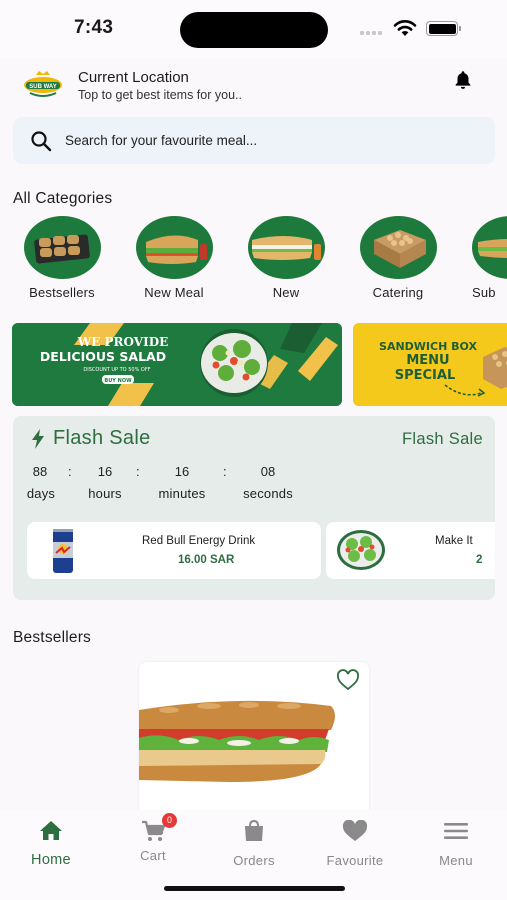 The image size is (507, 900). What do you see at coordinates (63, 551) in the screenshot?
I see `red-bull-can-image` at bounding box center [63, 551].